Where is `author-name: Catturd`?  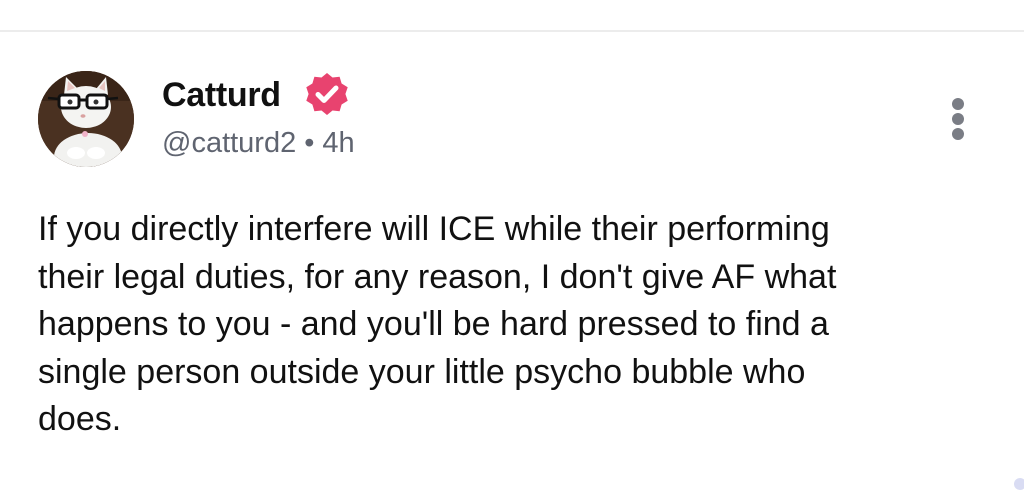
author-name: Catturd is located at coordinates (221, 95).